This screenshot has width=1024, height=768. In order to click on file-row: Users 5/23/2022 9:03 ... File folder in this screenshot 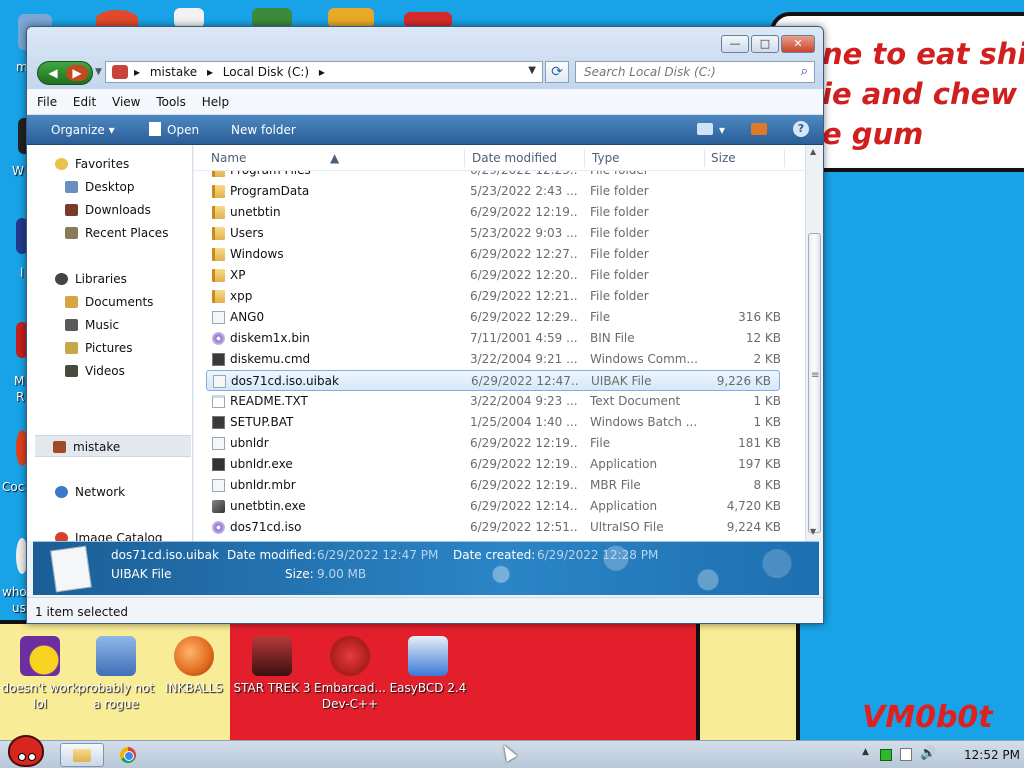, I will do `click(499, 233)`.